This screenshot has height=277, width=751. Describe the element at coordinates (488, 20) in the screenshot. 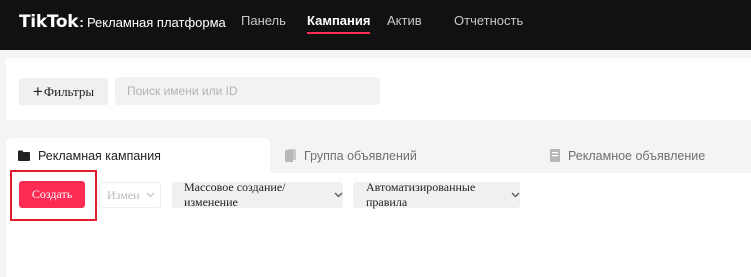

I see `nav-item-reporting: Отчетность` at that location.